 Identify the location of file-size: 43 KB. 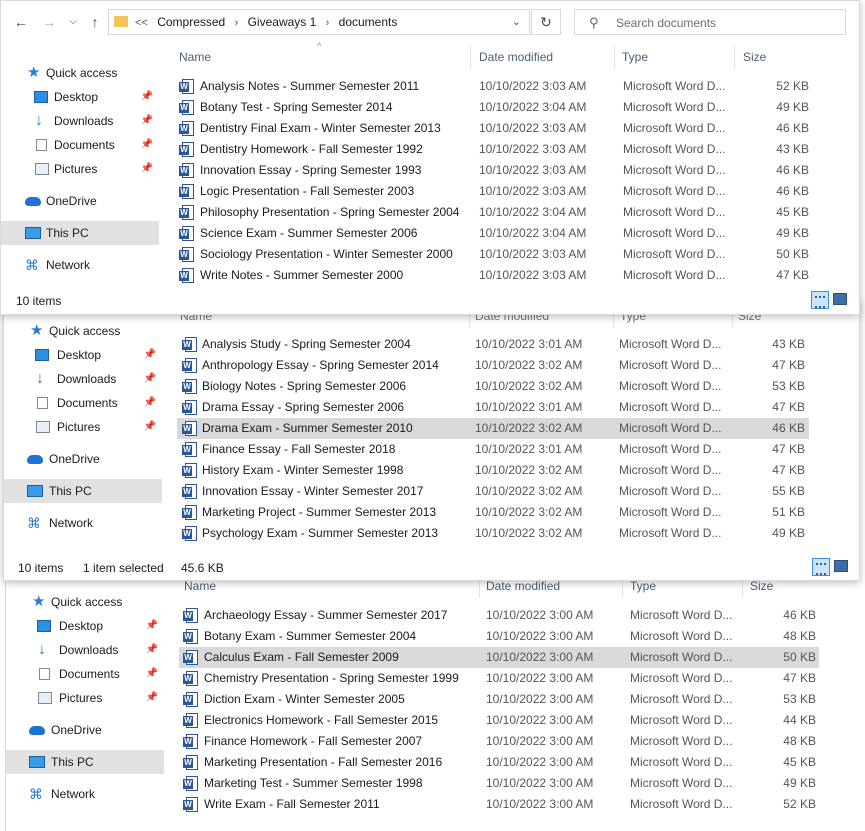
(792, 149).